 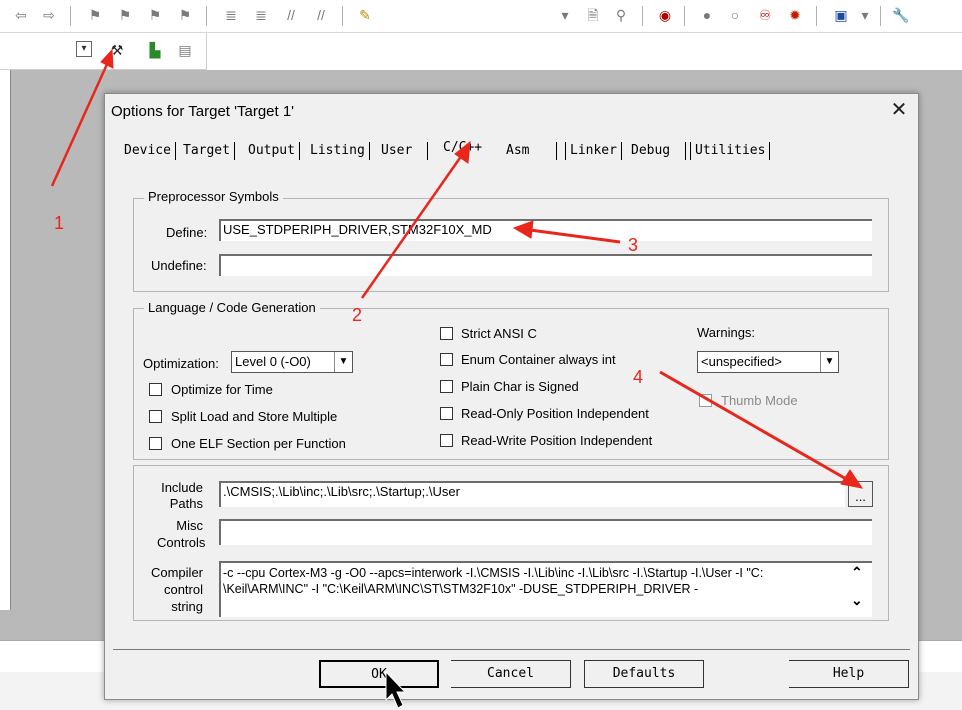 I want to click on button-separator, so click(x=511, y=649).